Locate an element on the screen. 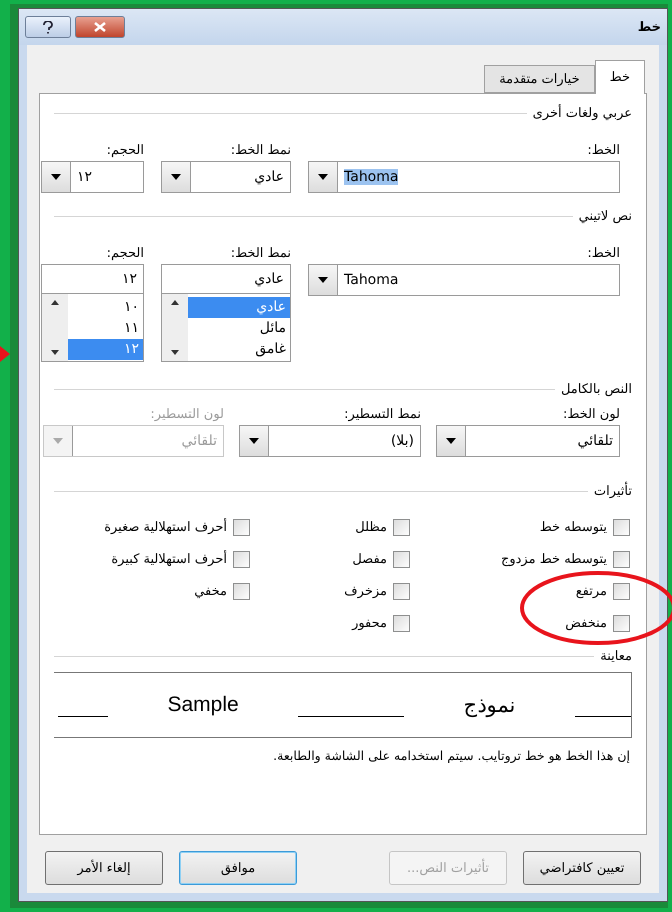 Image resolution: width=672 pixels, height=912 pixels. list-item: ١٠ is located at coordinates (105, 307).